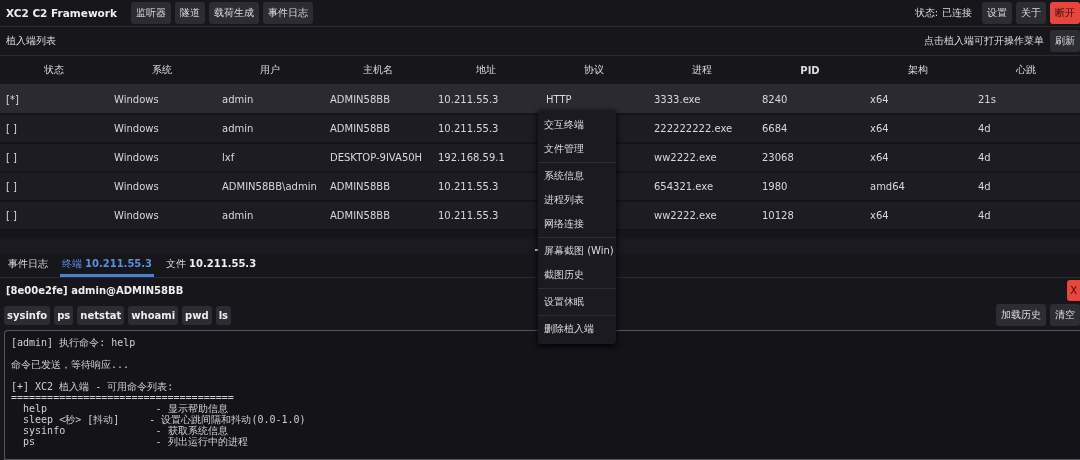 This screenshot has height=460, width=1080. What do you see at coordinates (577, 329) in the screenshot?
I see `menu-item: 删除植入端` at bounding box center [577, 329].